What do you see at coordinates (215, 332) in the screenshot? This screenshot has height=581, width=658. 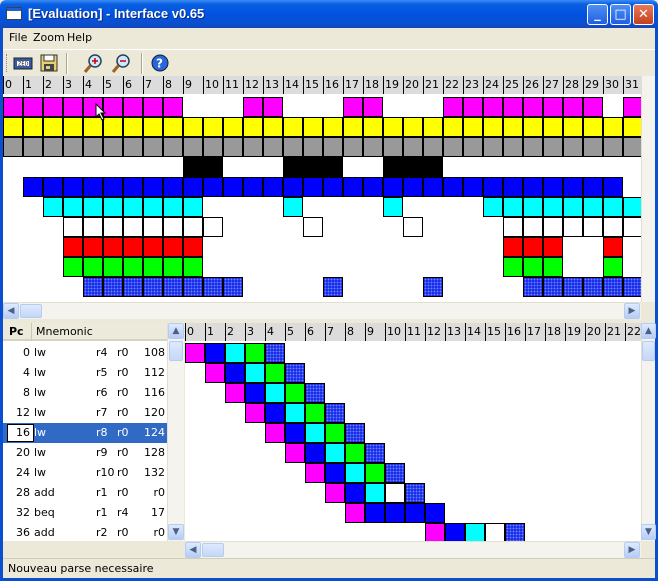 I see `ruler-tick: 1` at bounding box center [215, 332].